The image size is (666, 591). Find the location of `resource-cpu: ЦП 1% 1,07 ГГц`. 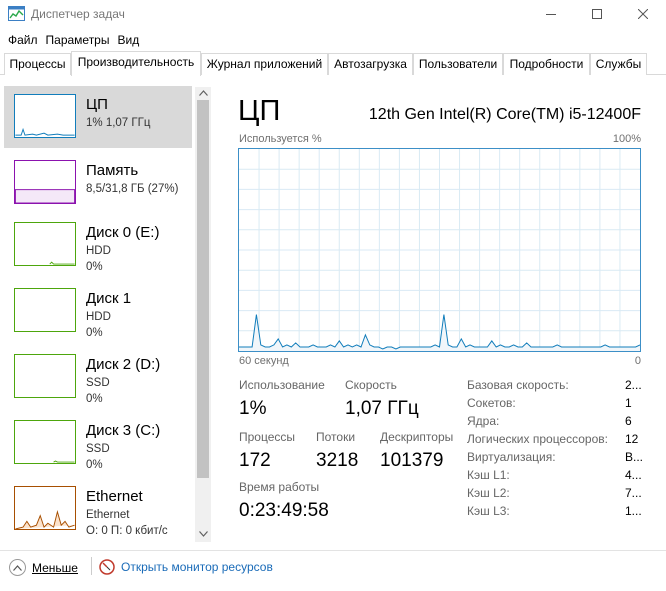

resource-cpu: ЦП 1% 1,07 ГГц is located at coordinates (98, 117).